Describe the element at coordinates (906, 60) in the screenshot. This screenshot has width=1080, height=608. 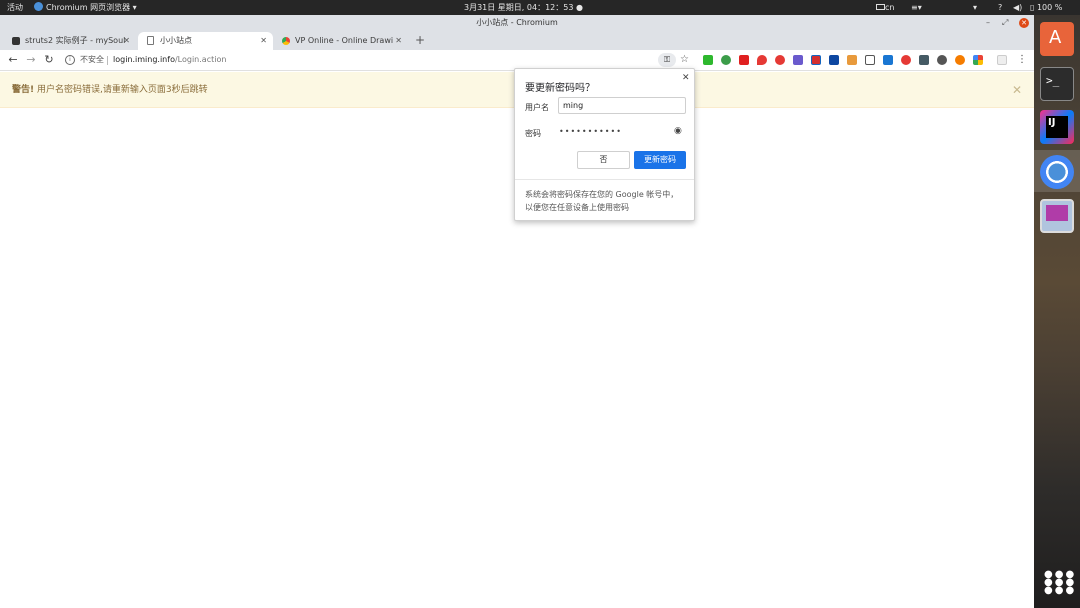
I see `extension-alert-icon` at that location.